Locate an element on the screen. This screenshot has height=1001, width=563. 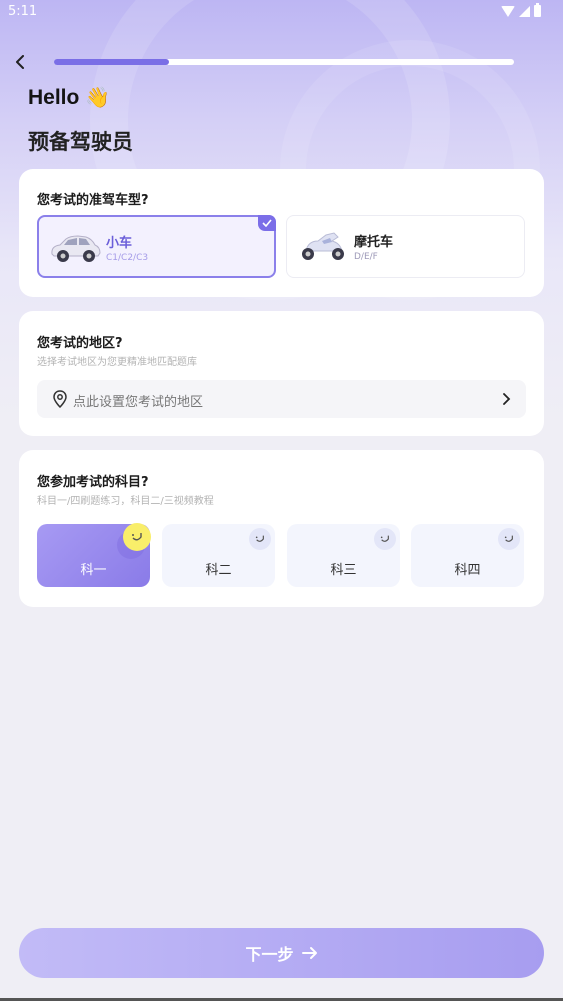
battery-icon is located at coordinates (537, 10).